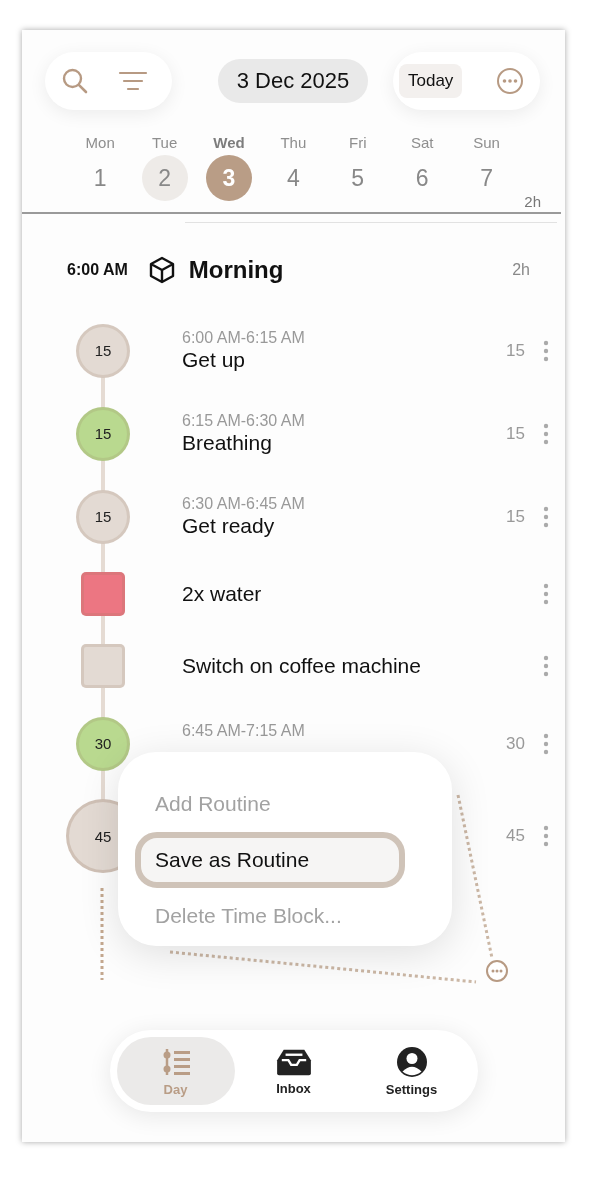  I want to click on task-title: Breathing, so click(227, 443).